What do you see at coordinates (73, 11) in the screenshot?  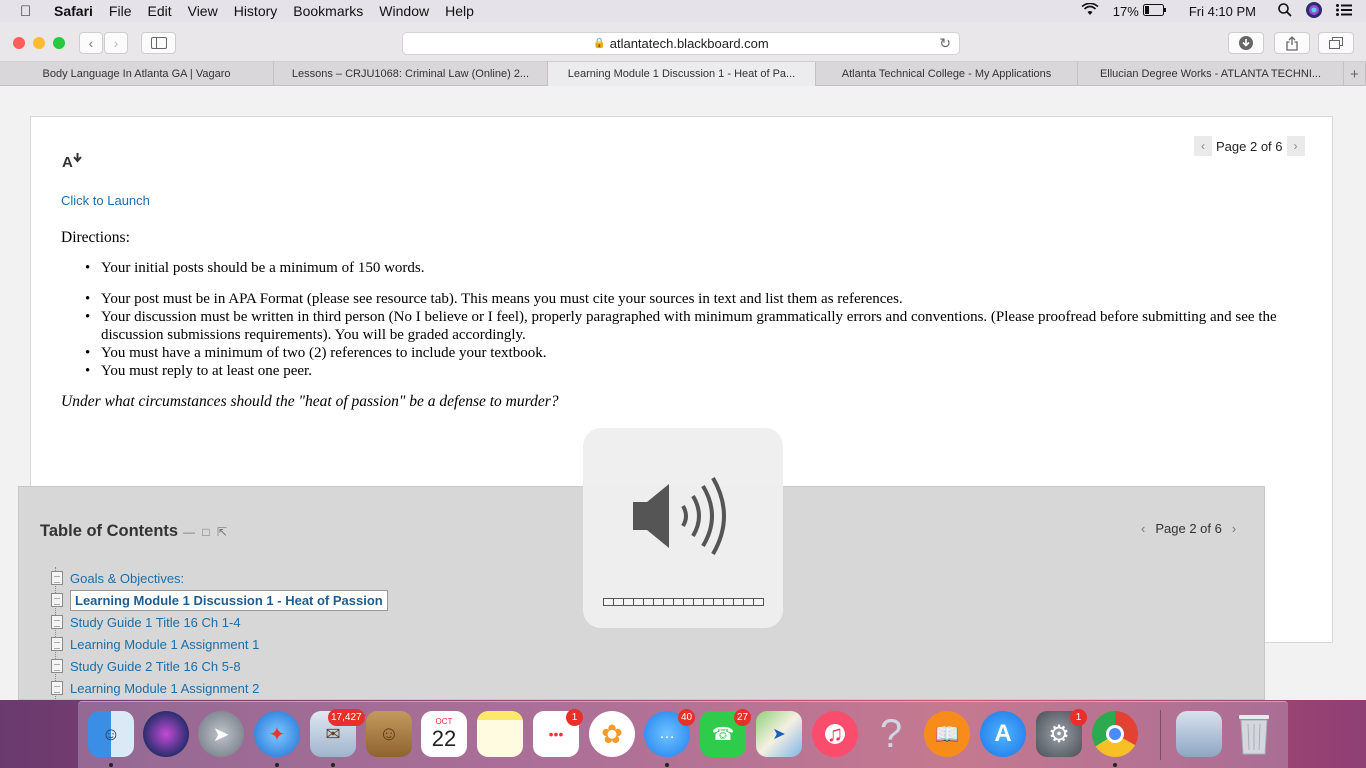 I see `menu-safari: Safari` at bounding box center [73, 11].